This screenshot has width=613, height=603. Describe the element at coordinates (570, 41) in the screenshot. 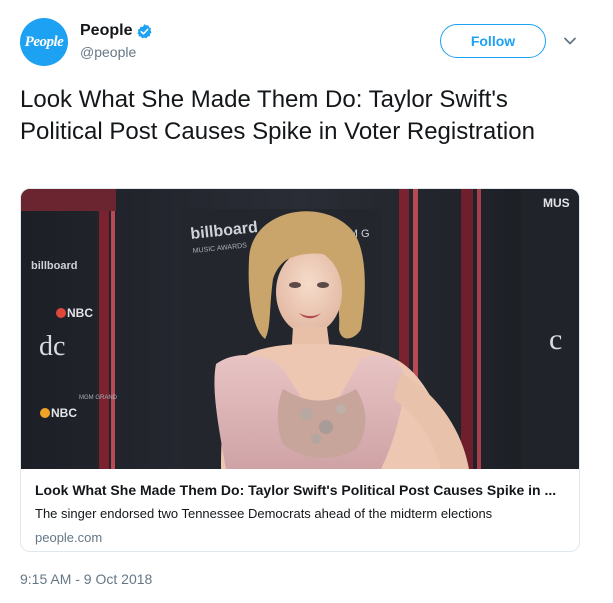

I see `chevron-down-icon` at that location.